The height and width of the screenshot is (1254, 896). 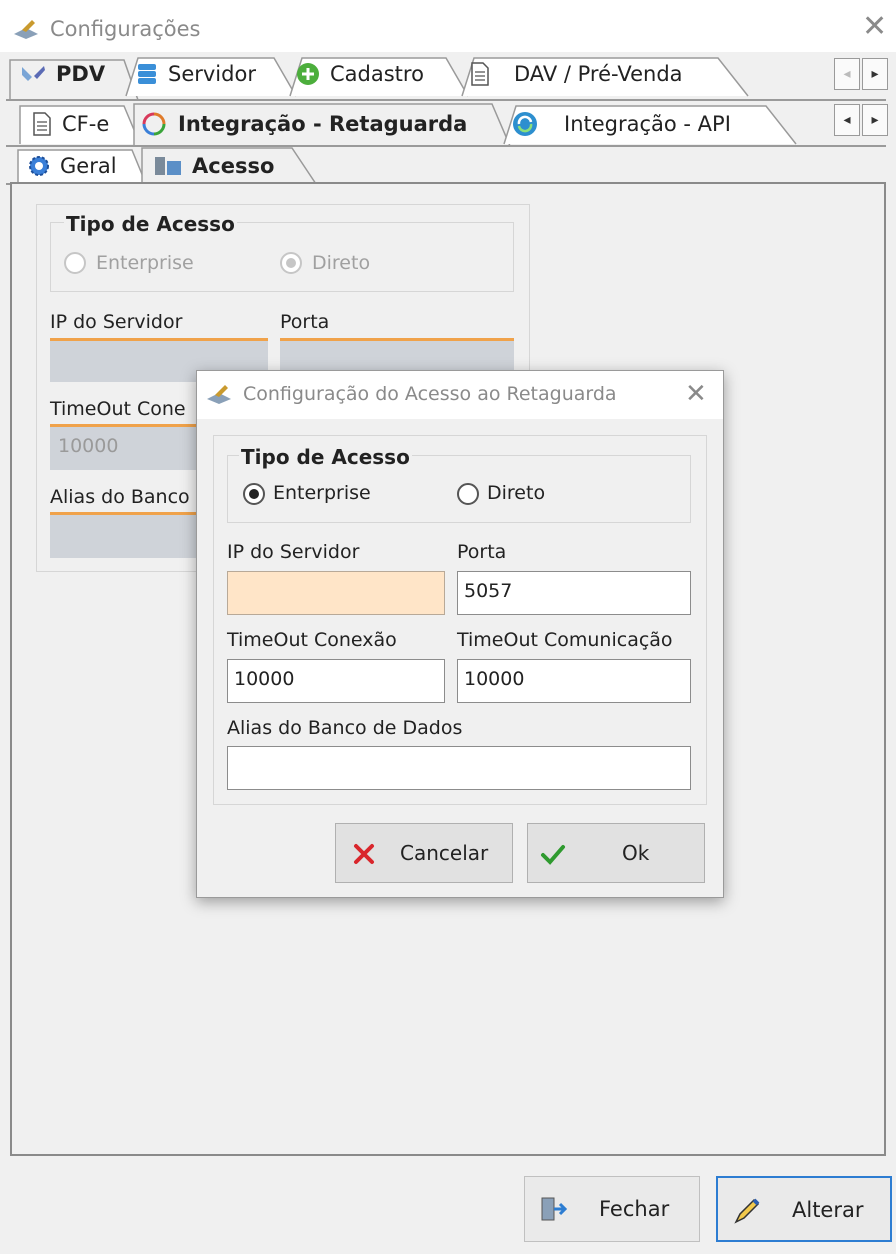 I want to click on bg-radio-enterprise-label: Enterprise, so click(x=145, y=263).